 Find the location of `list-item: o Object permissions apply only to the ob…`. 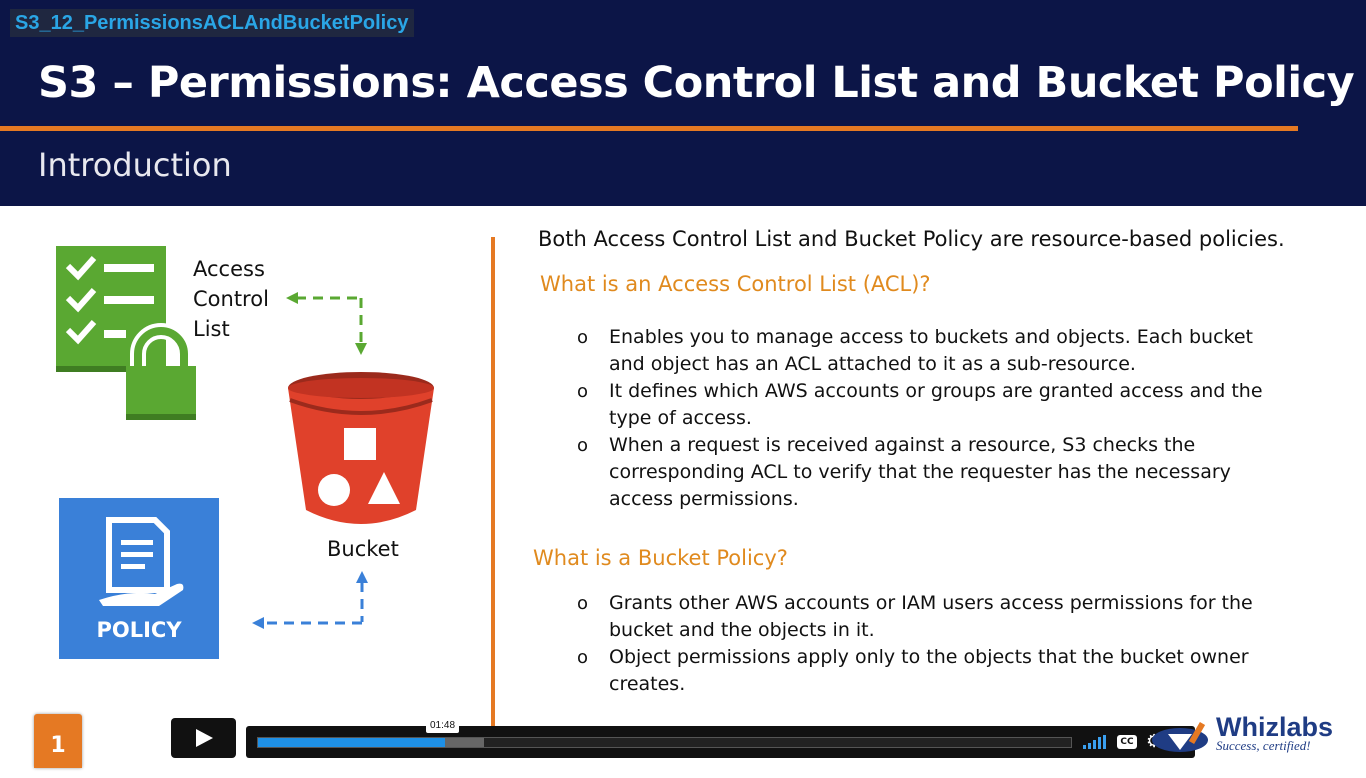

list-item: o Object permissions apply only to the ob… is located at coordinates (913, 670).